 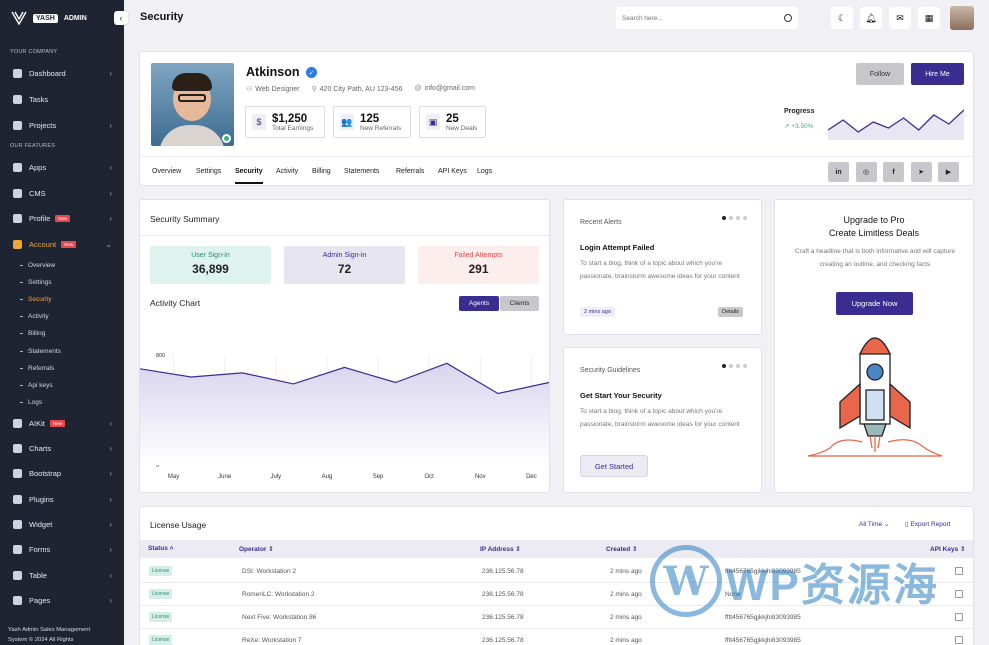 I want to click on guidelines-title: Get Start Your Security, so click(x=621, y=395).